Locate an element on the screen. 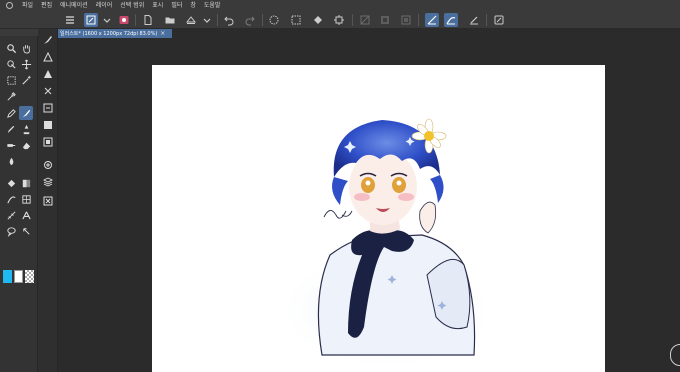  fill-bucket-icon is located at coordinates (26, 129).